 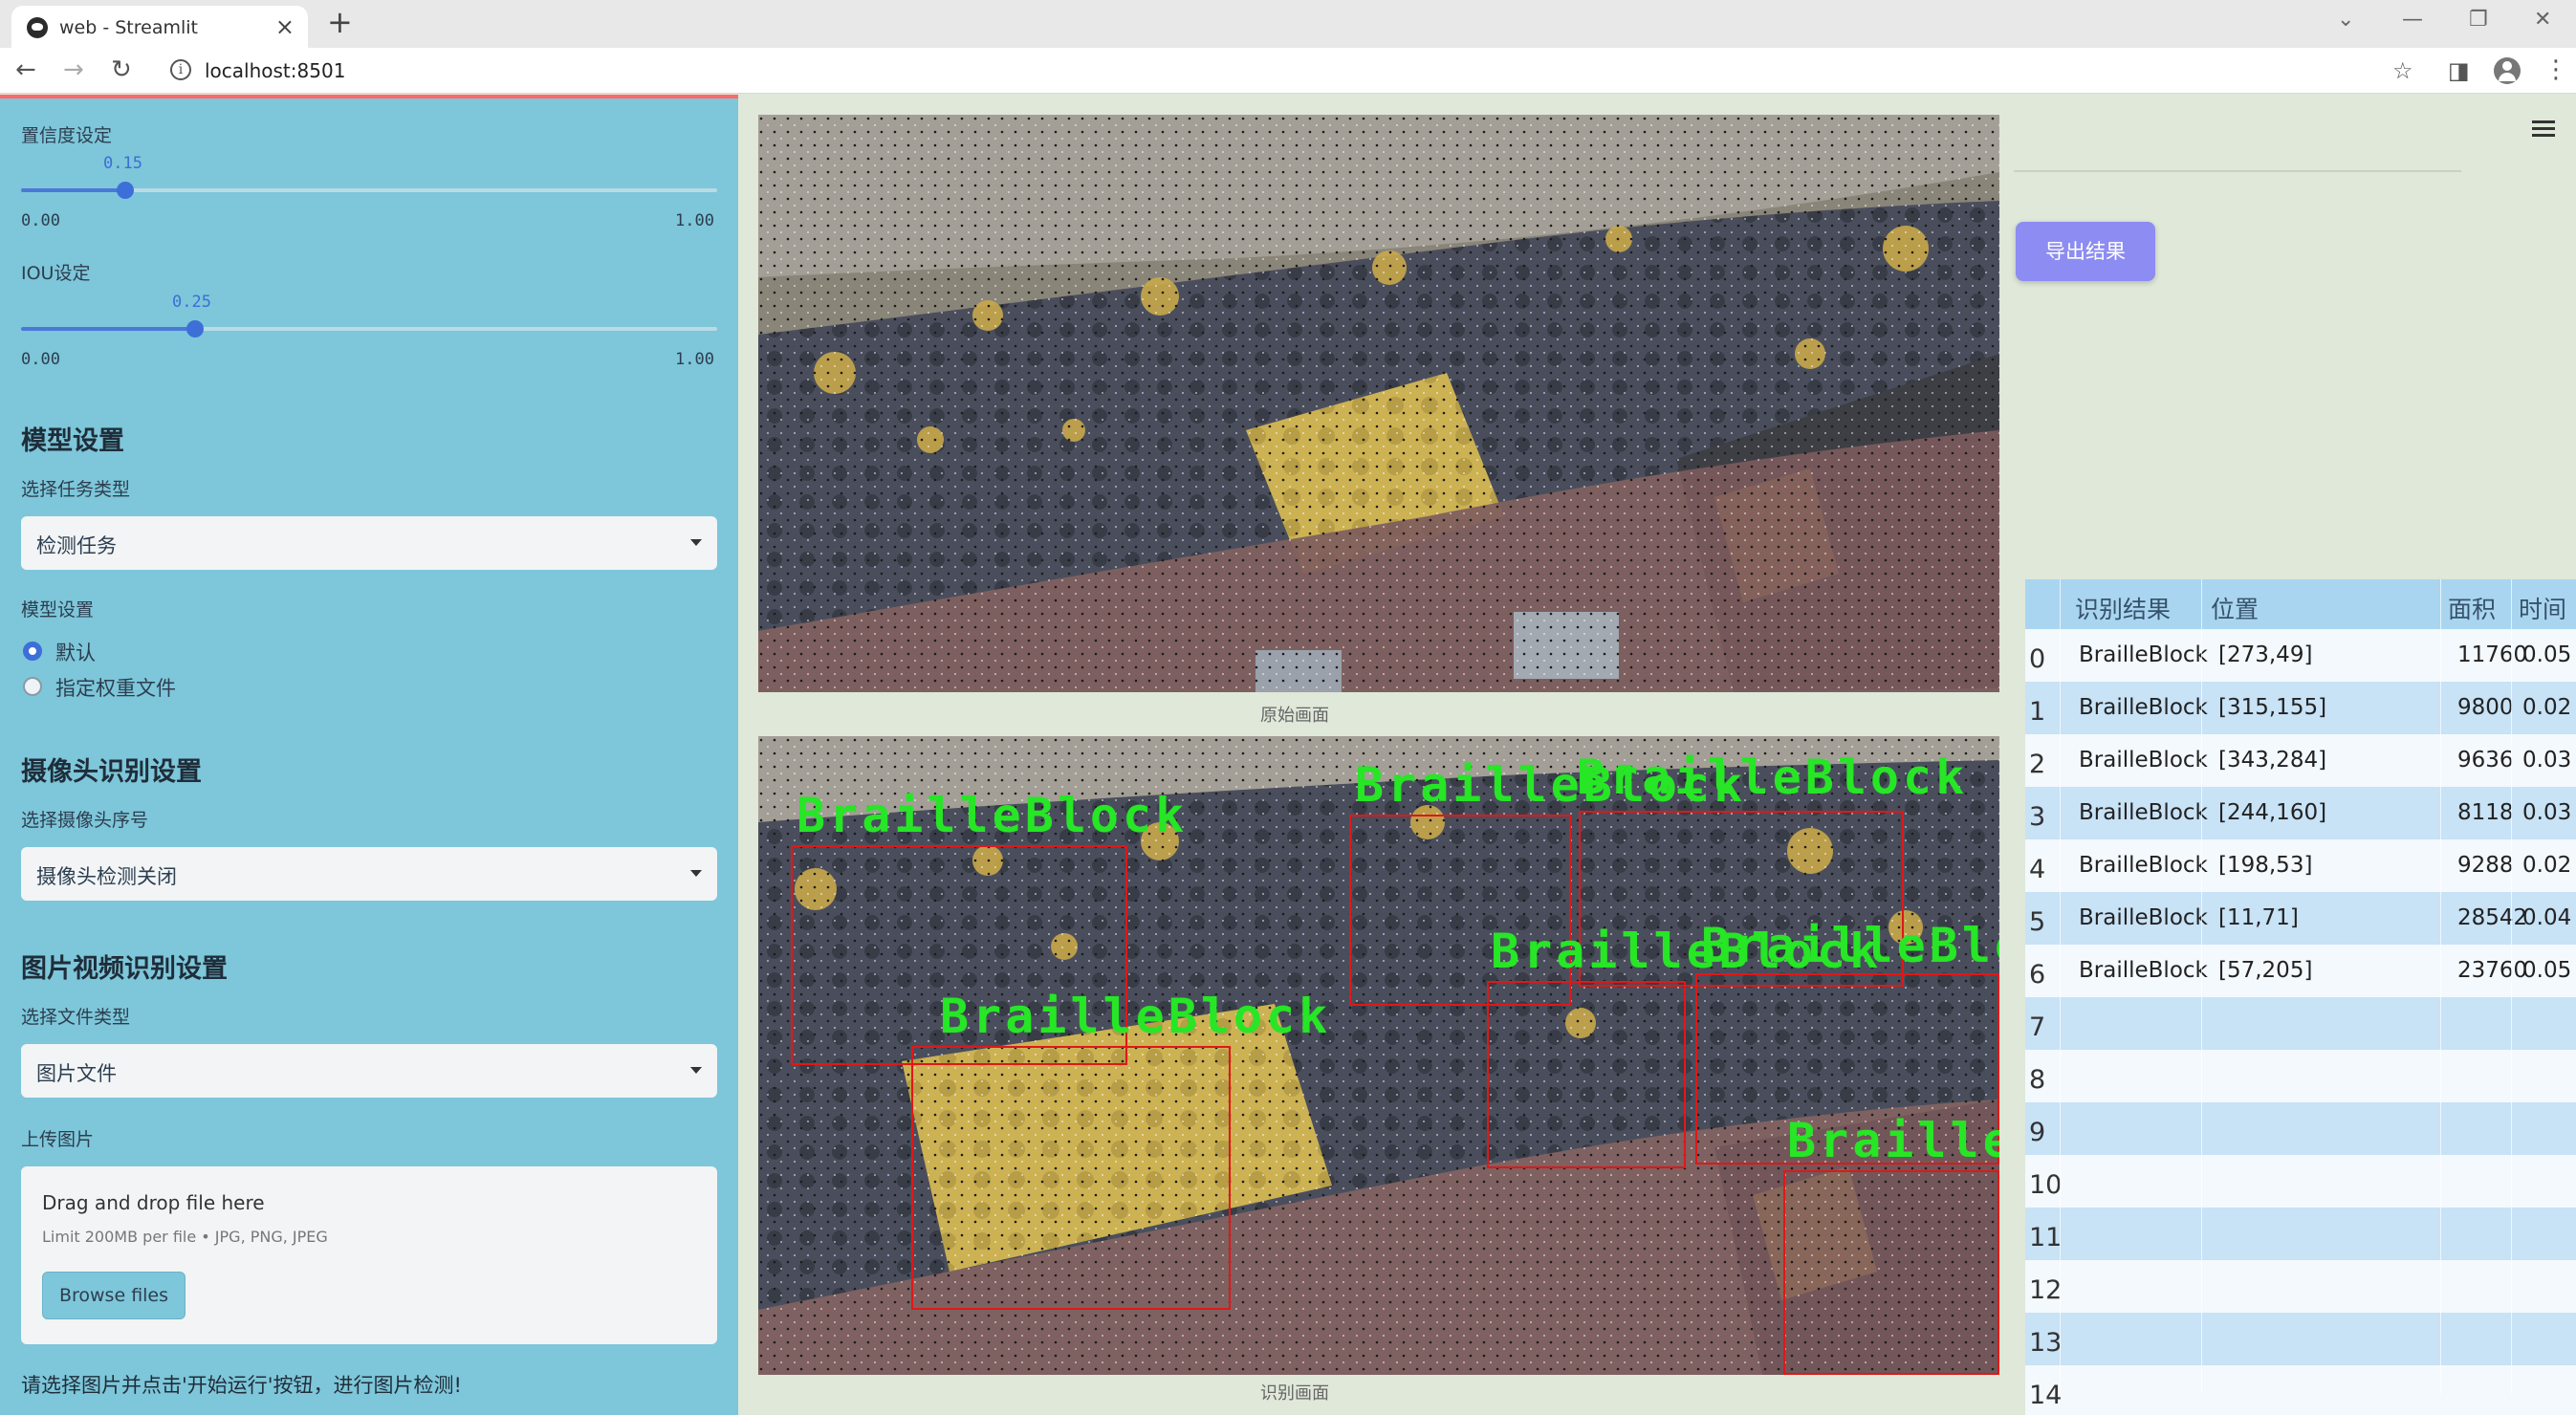 What do you see at coordinates (369, 190) in the screenshot?
I see `confidence-slider` at bounding box center [369, 190].